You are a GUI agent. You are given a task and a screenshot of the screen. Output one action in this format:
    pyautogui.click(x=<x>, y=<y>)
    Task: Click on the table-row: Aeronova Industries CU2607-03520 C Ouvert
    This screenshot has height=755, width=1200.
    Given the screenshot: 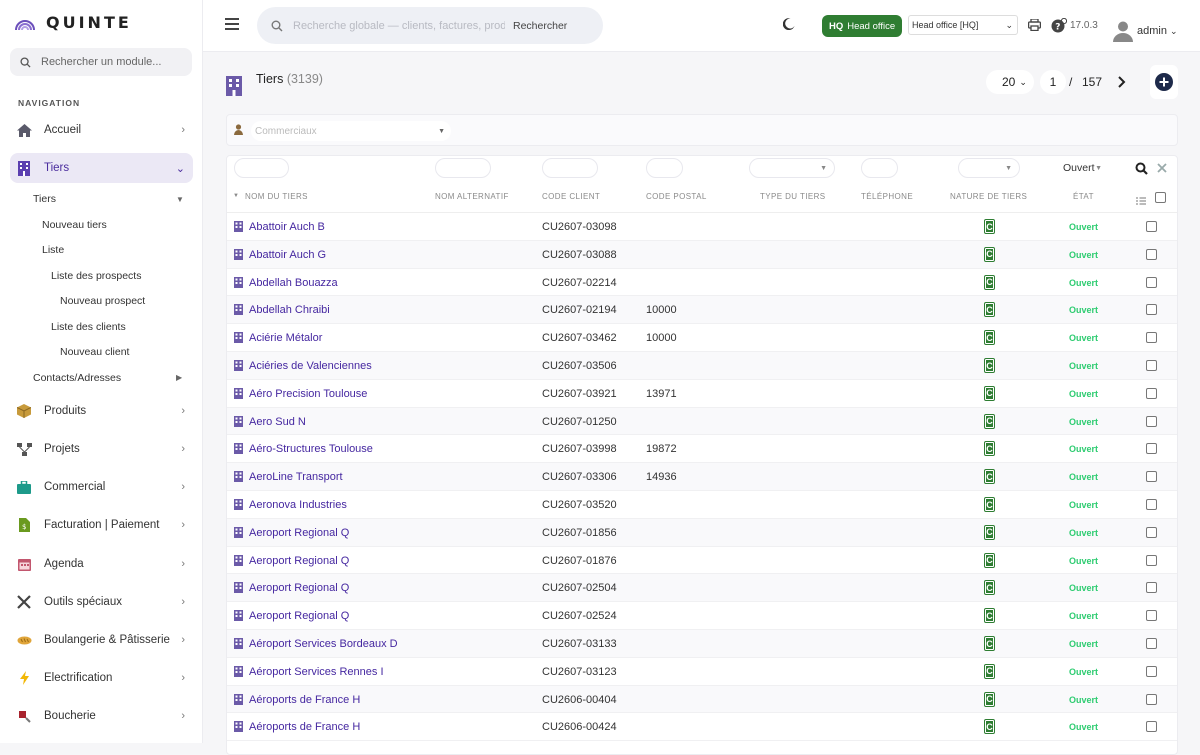 What is the action you would take?
    pyautogui.click(x=702, y=505)
    